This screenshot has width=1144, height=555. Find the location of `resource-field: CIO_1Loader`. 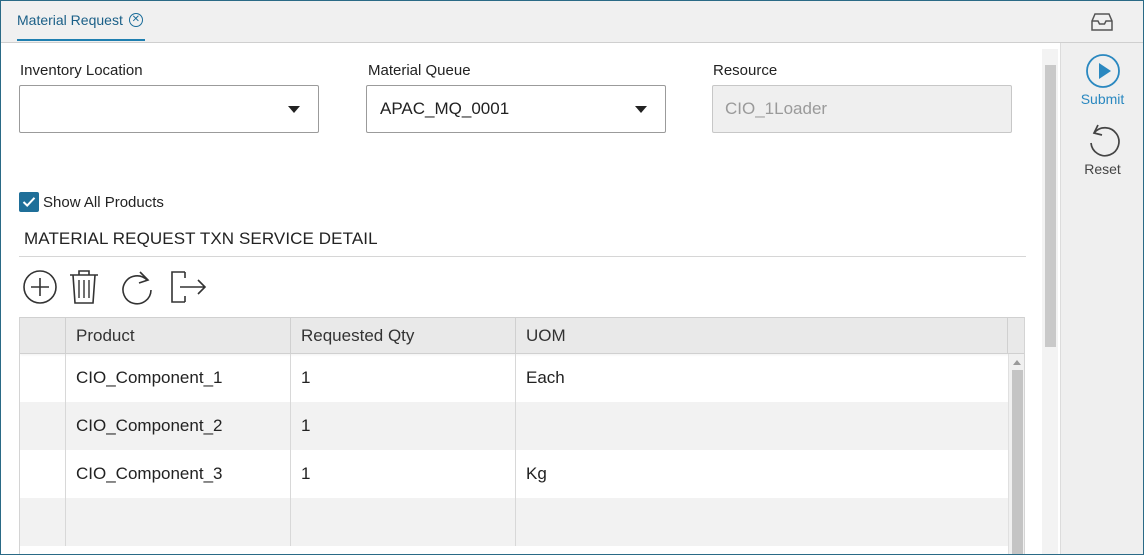

resource-field: CIO_1Loader is located at coordinates (862, 109).